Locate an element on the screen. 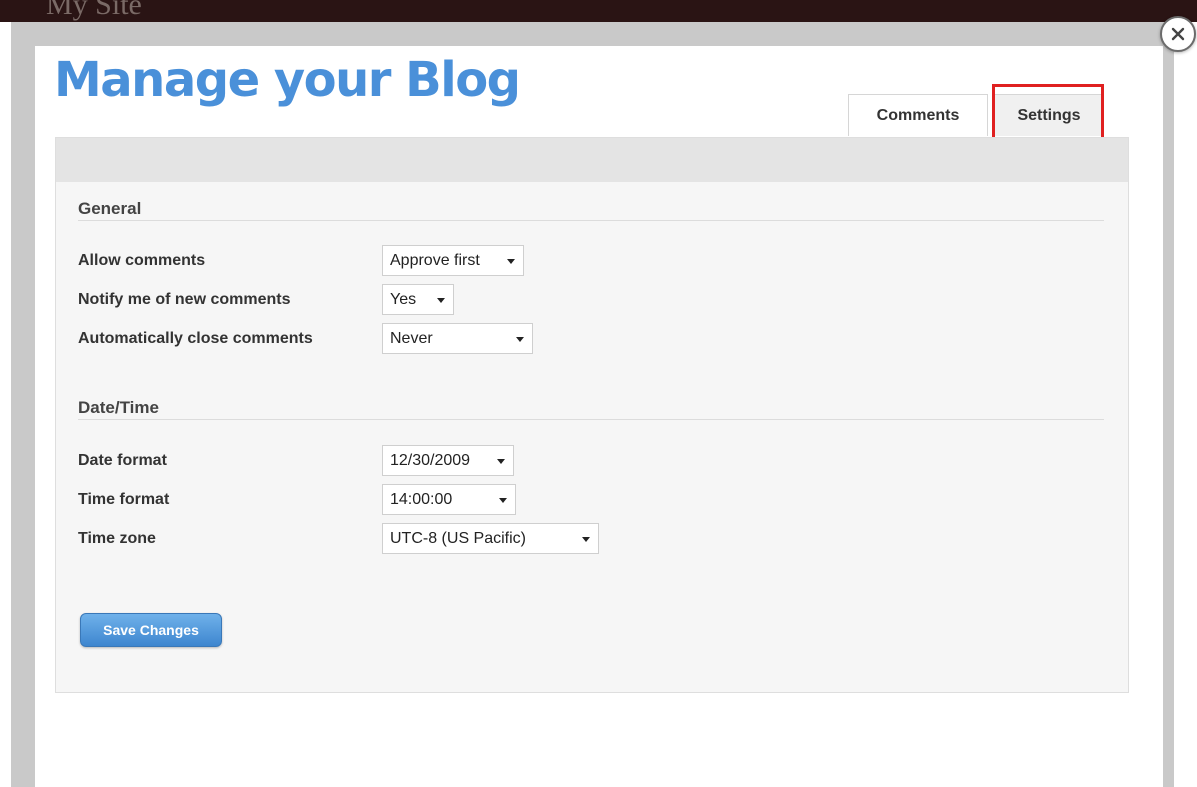  auto-close-comments-select: Never is located at coordinates (457, 338).